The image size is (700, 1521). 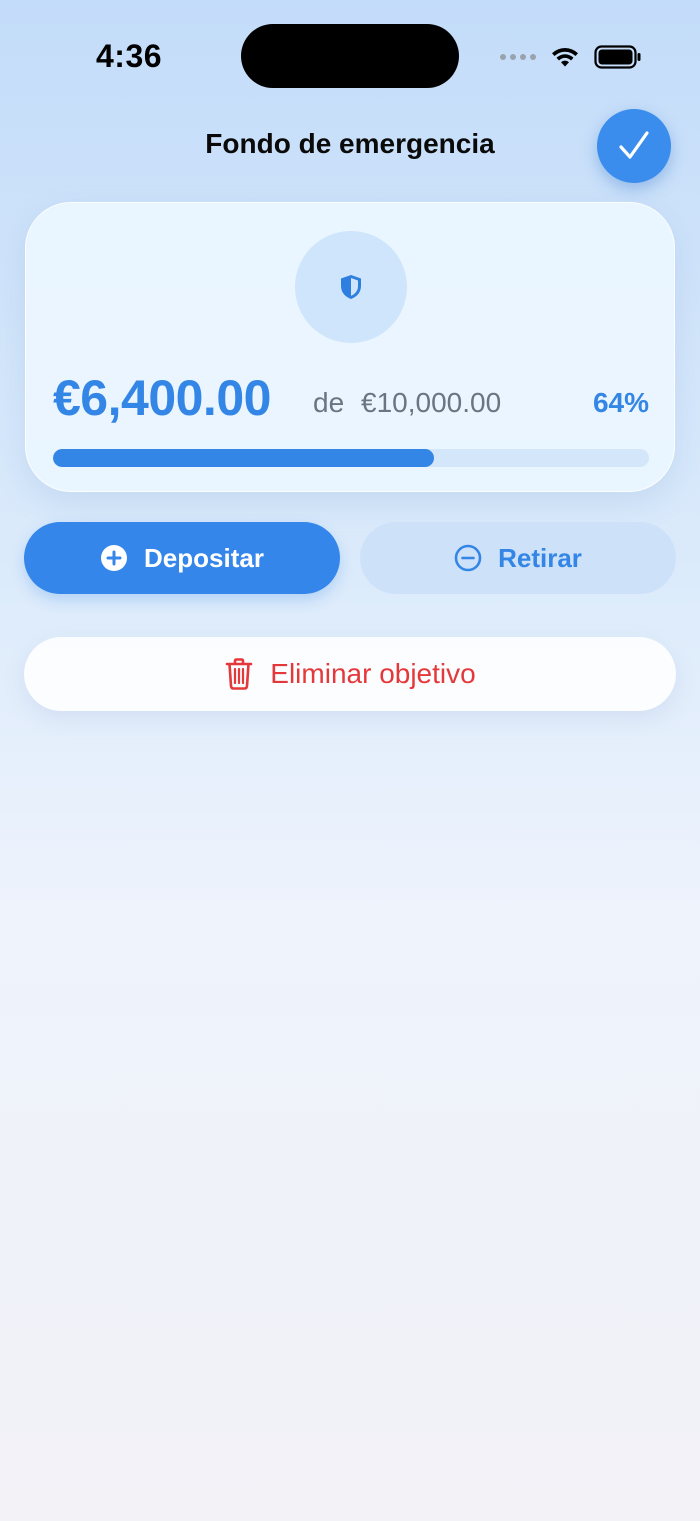 I want to click on progress-percent: 64%, so click(x=620, y=402).